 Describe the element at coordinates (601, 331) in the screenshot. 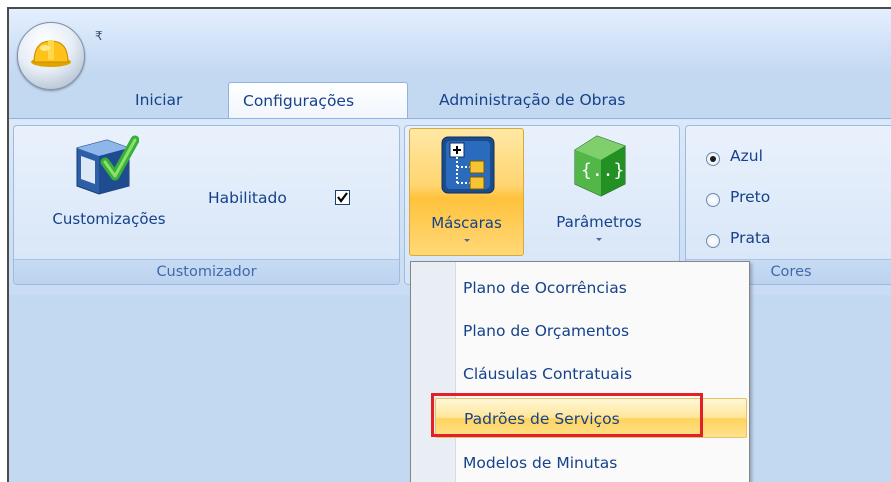

I see `menu-item-plano-de-orcamentos: Plano de Orçamentos` at that location.